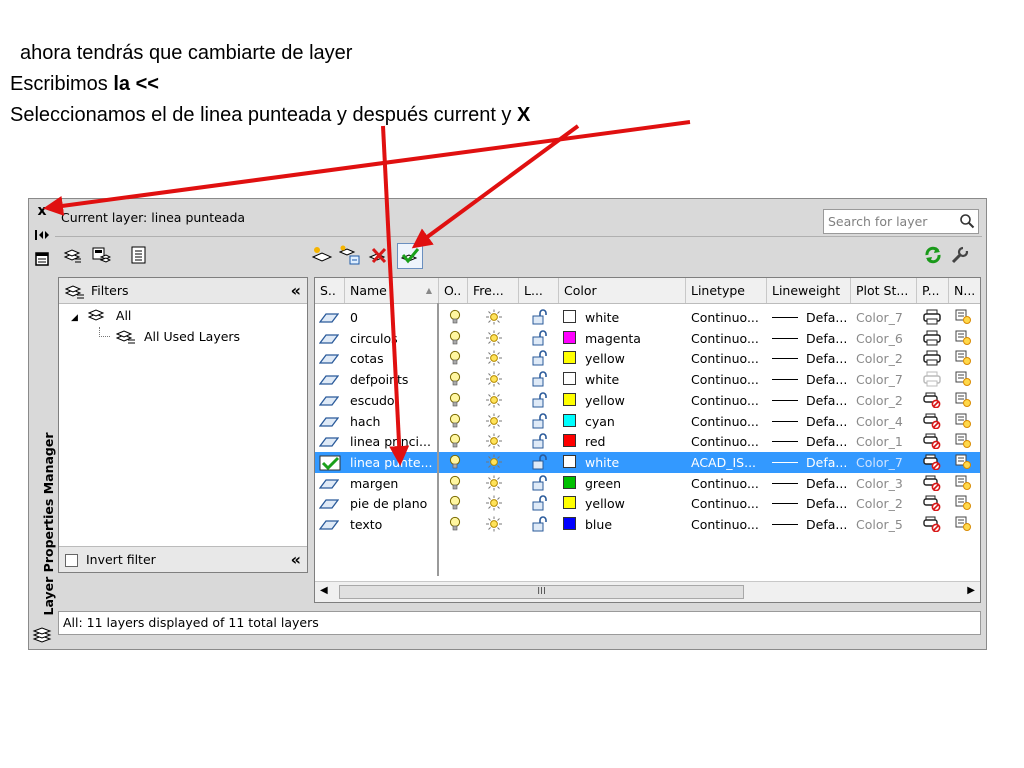 This screenshot has width=1024, height=768. What do you see at coordinates (101, 316) in the screenshot?
I see `tree-item-all: ◢ All` at bounding box center [101, 316].